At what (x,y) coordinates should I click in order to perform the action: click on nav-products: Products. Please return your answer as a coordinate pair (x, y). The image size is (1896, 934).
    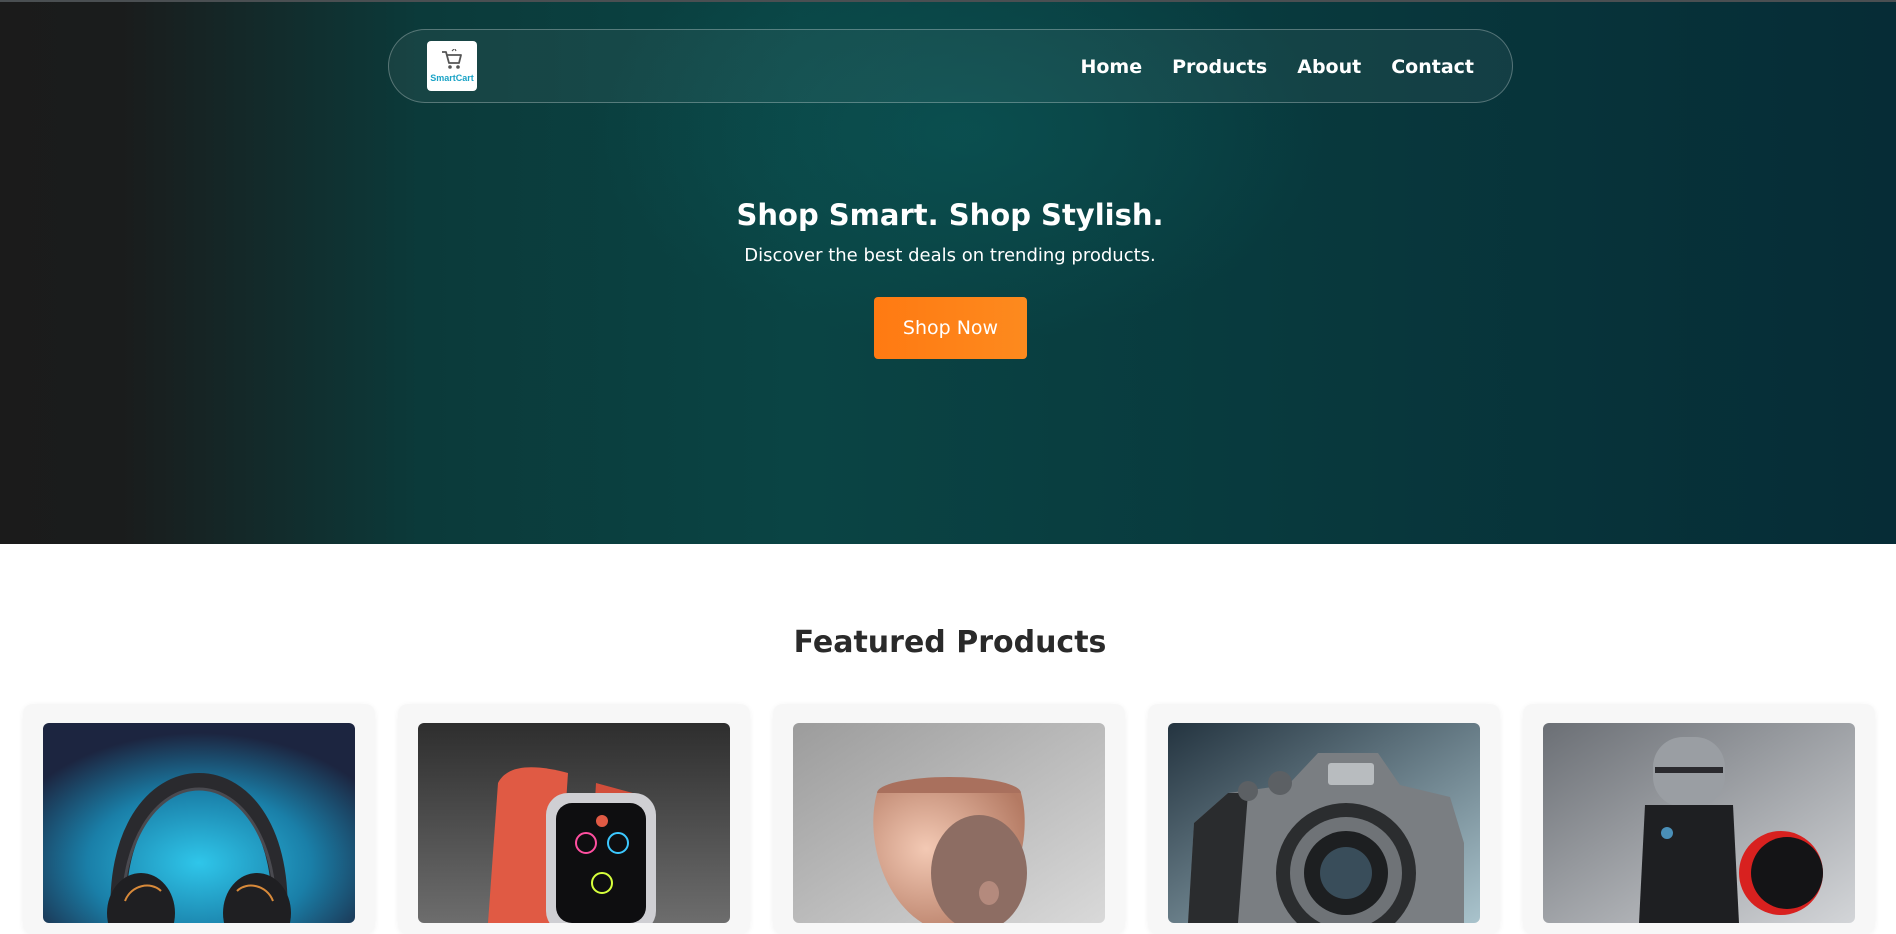
    Looking at the image, I should click on (1219, 67).